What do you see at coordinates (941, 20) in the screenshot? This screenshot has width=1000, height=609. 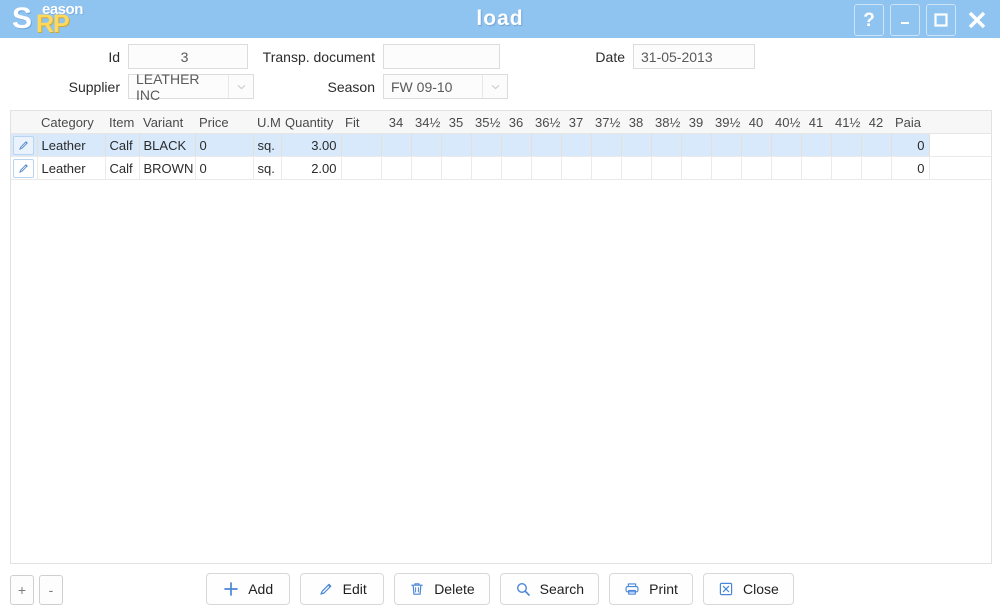 I see `maximize-button` at bounding box center [941, 20].